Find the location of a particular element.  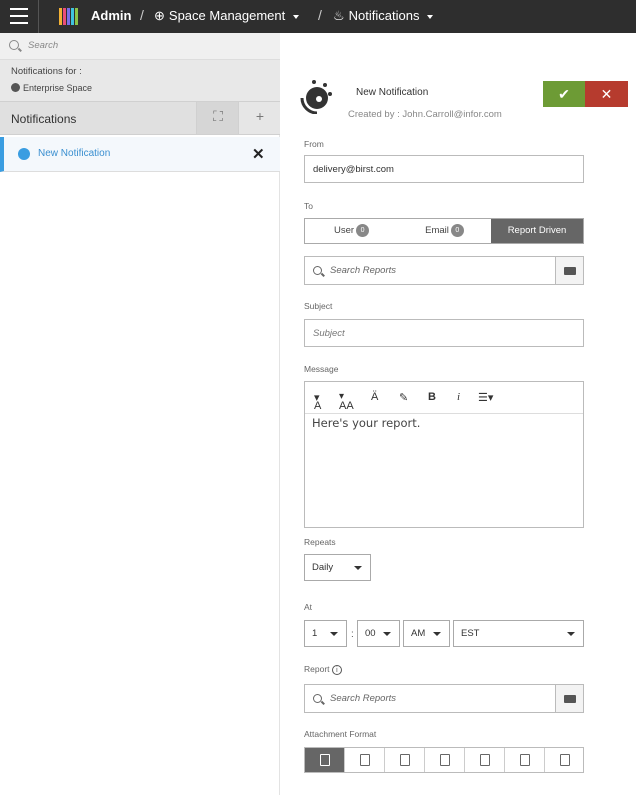

app-title: Admin is located at coordinates (111, 15).